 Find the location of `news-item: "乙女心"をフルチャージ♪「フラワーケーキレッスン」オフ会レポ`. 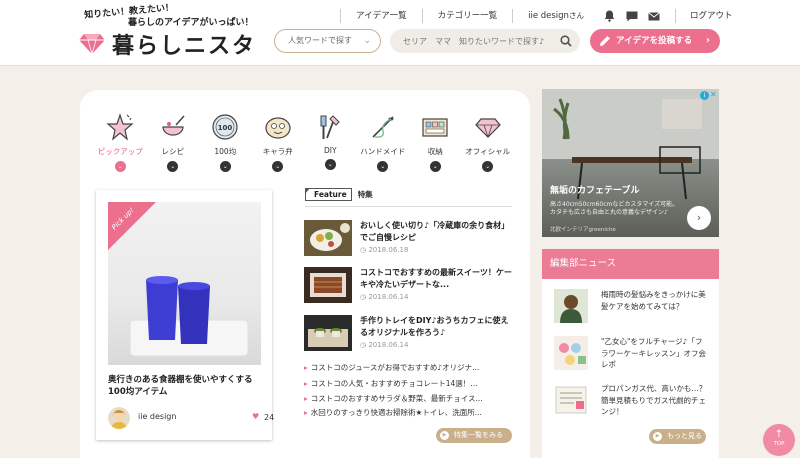

news-item: "乙女心"をフルチャージ♪「フラワーケーキレッスン」オフ会レポ is located at coordinates (634, 356).